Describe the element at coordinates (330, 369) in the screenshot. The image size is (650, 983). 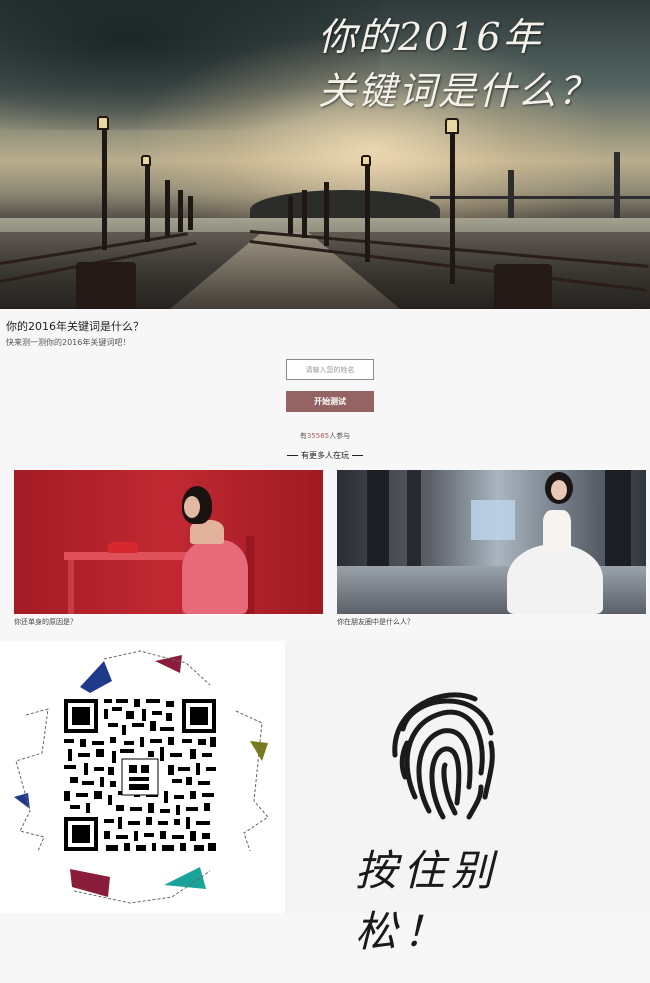
I see `name-input` at that location.